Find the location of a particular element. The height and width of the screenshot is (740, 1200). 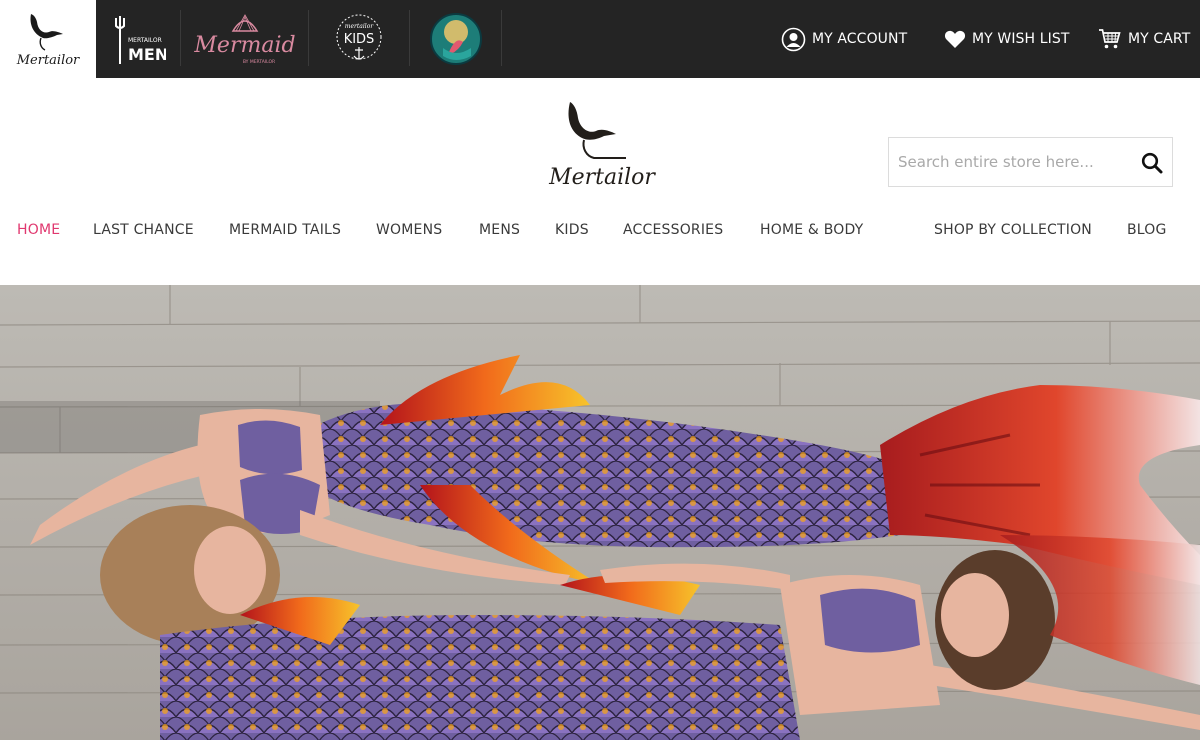

kids-anchor-logo-icon: mertailor KIDS is located at coordinates (359, 37).